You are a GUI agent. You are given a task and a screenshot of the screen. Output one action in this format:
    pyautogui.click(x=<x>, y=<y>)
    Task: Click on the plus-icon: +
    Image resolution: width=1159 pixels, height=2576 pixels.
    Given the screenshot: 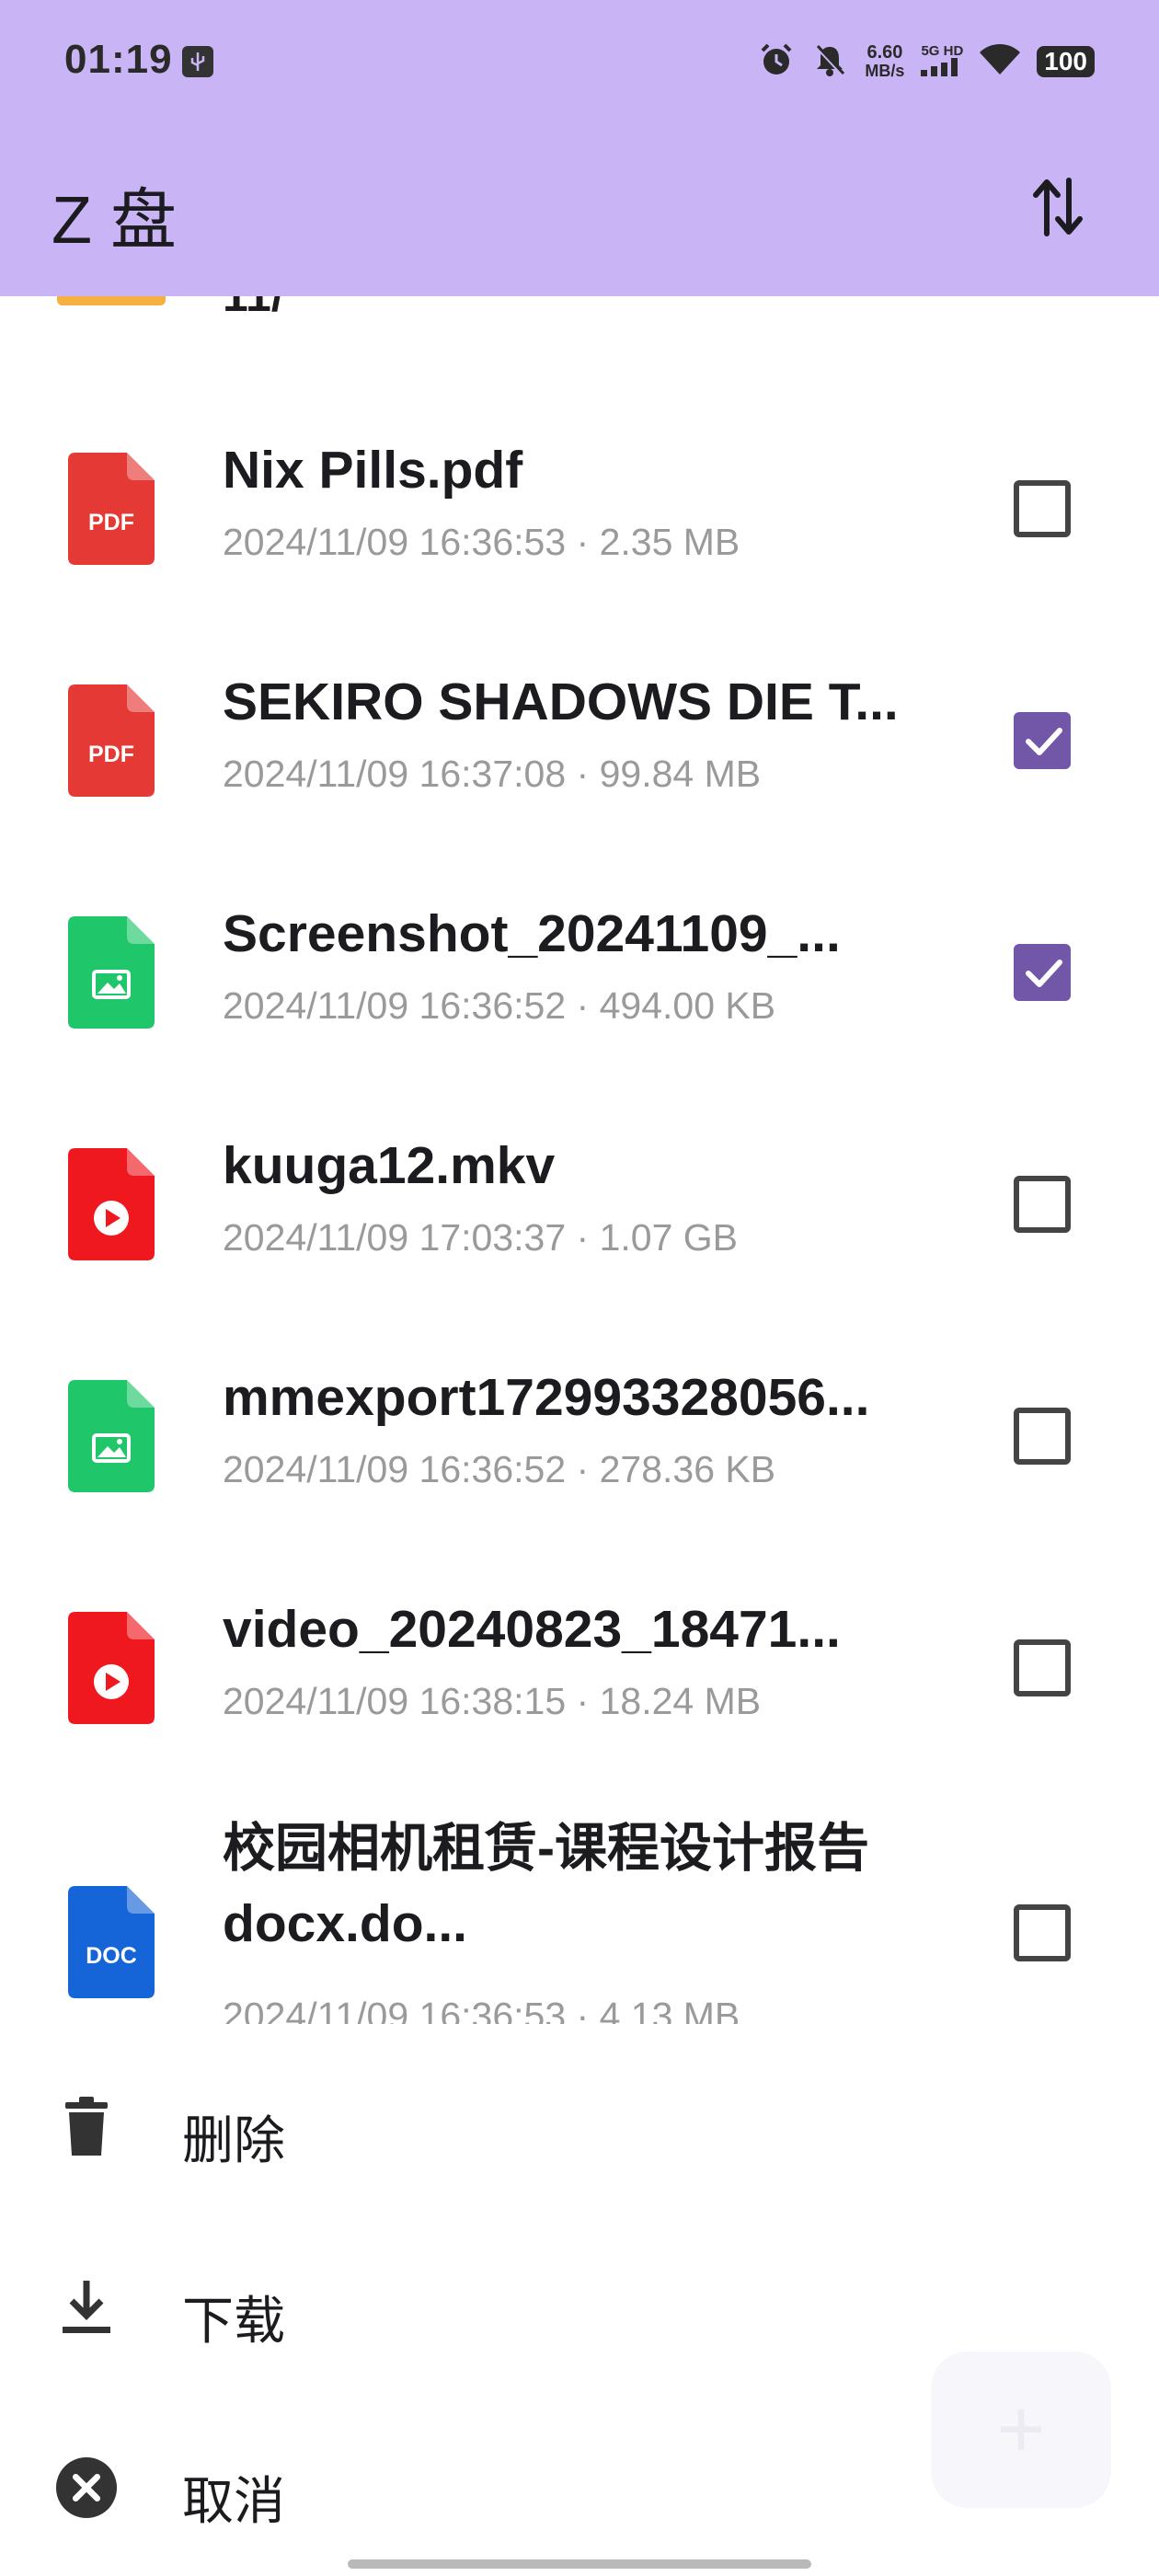 What is the action you would take?
    pyautogui.click(x=1021, y=2429)
    